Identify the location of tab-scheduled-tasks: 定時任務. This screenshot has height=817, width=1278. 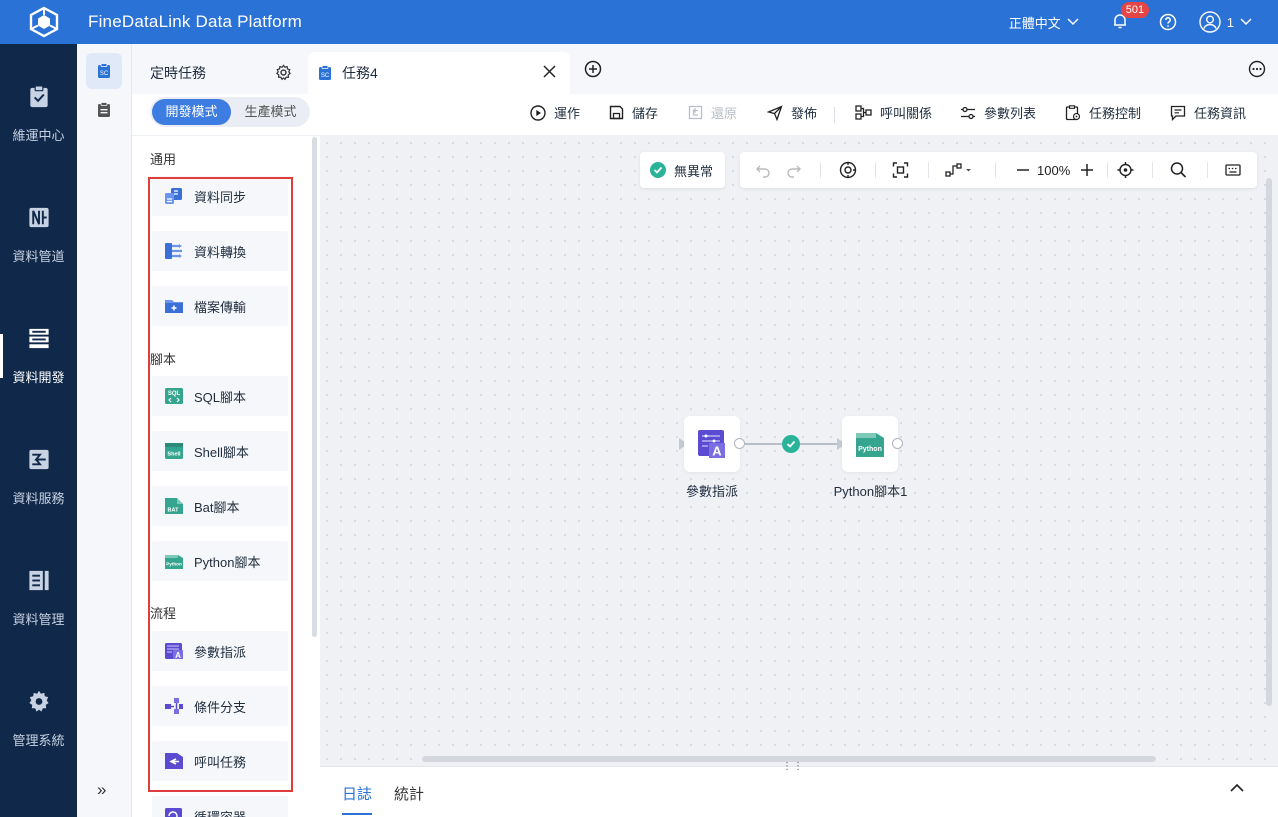
(218, 73).